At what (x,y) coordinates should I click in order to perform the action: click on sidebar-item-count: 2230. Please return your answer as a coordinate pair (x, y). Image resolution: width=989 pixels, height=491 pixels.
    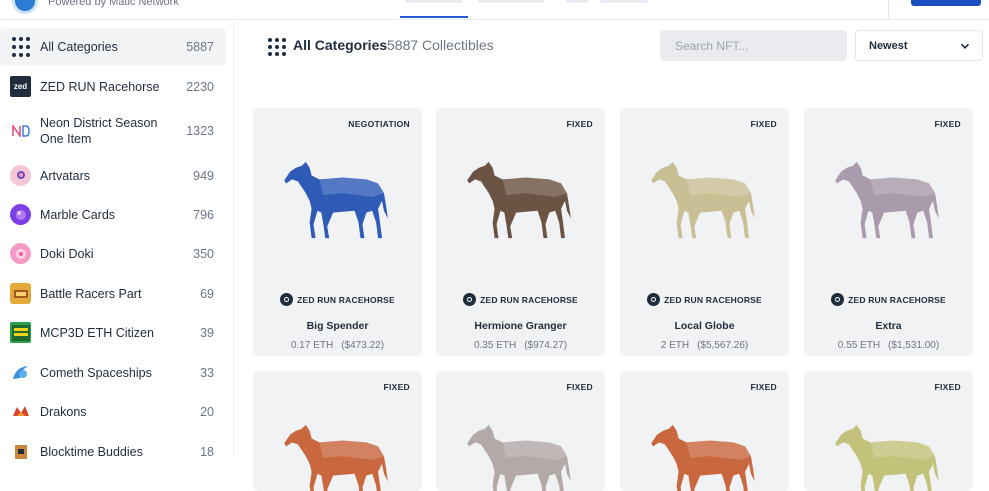
    Looking at the image, I should click on (200, 86).